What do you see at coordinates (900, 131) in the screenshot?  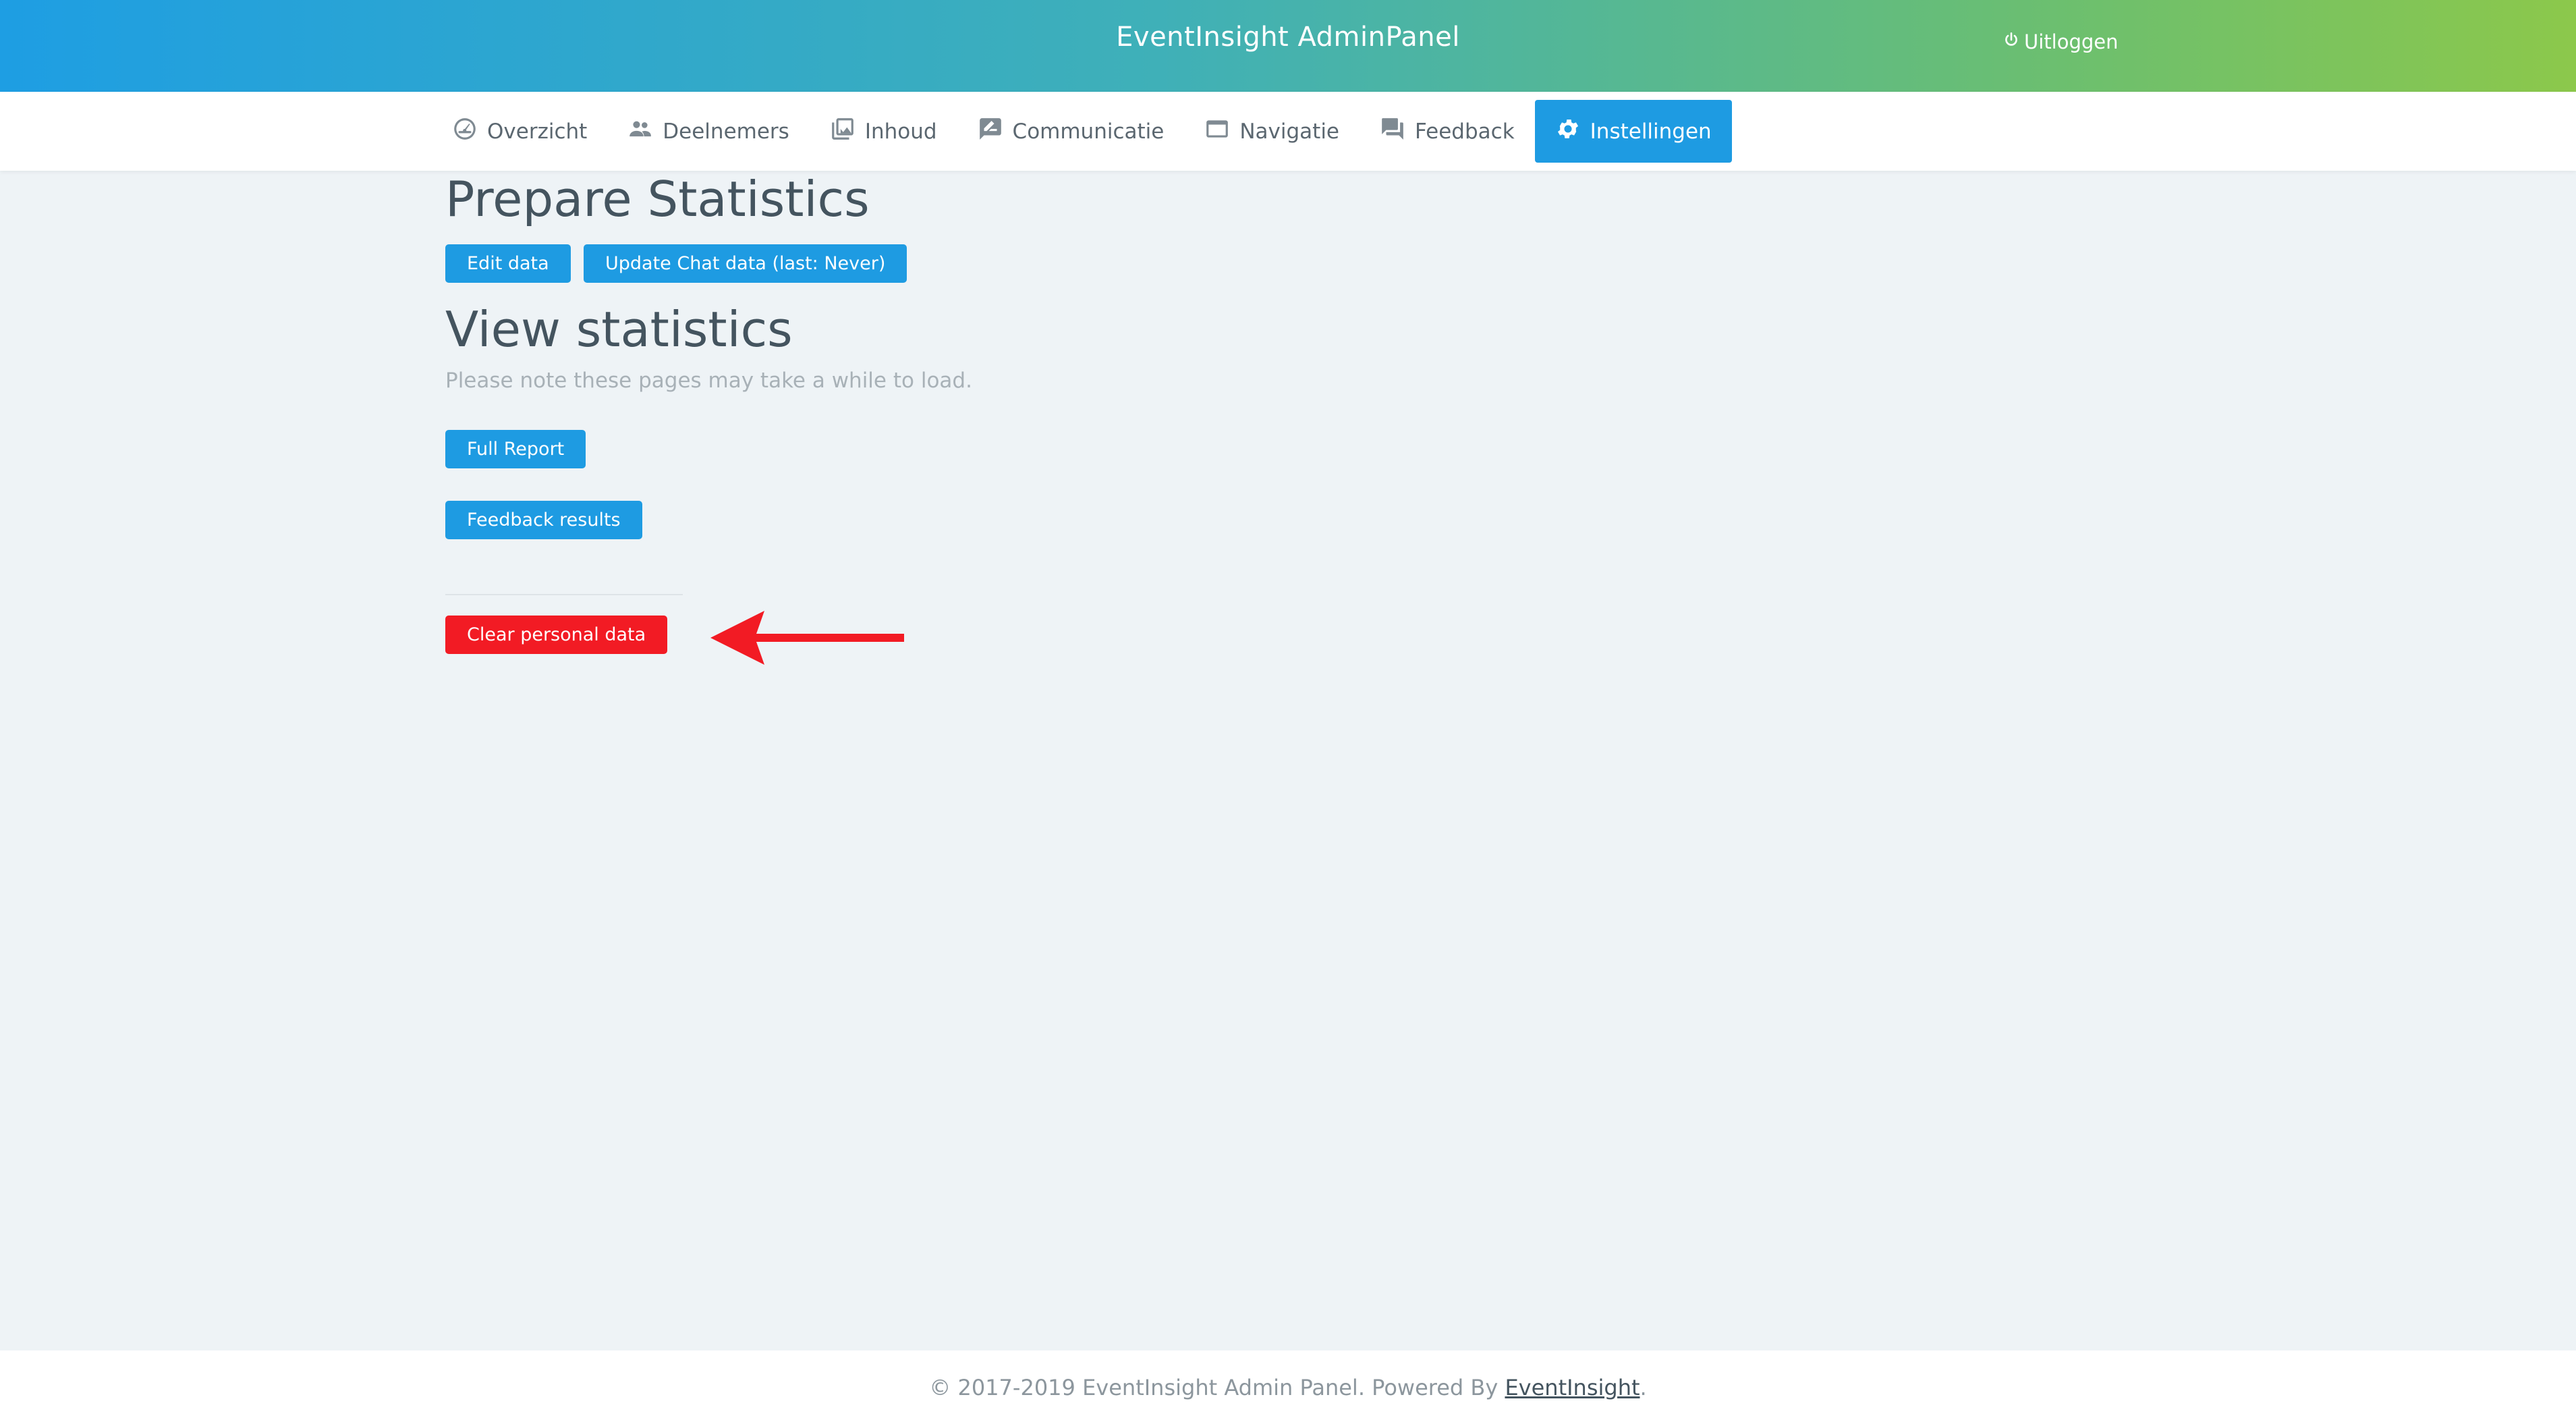 I see `tab-label: Inhoud` at bounding box center [900, 131].